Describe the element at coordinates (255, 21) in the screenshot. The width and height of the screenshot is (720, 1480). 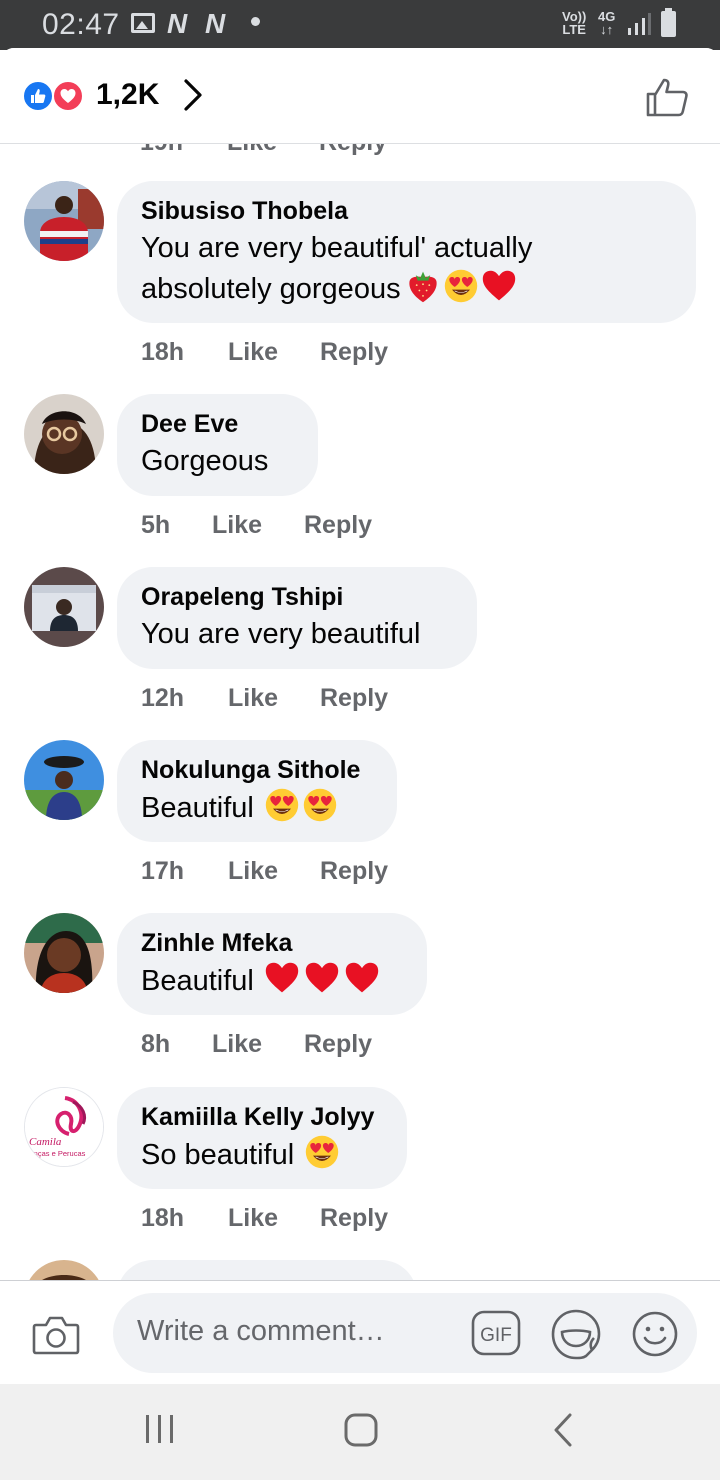
I see `more-notifications-dot-icon` at that location.